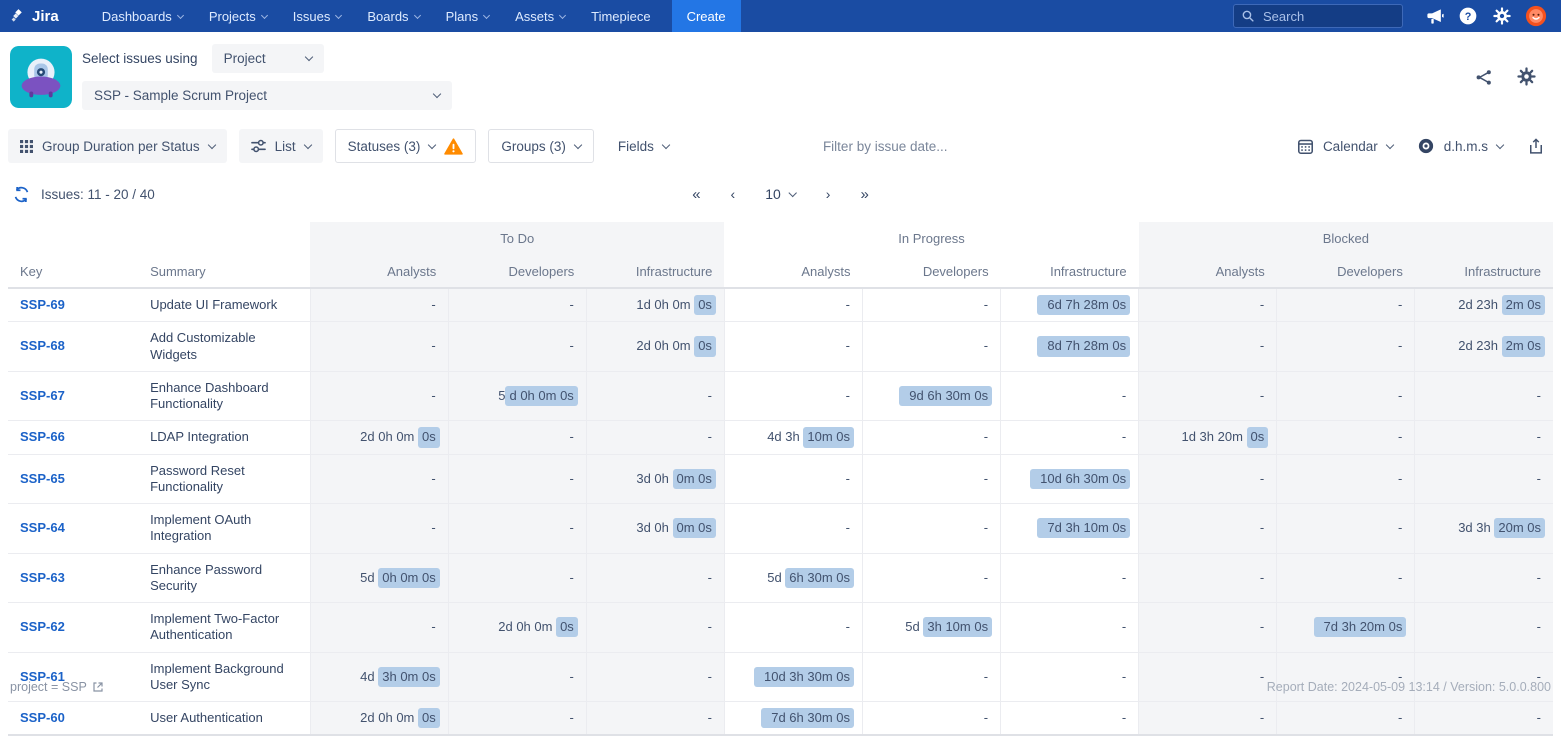  What do you see at coordinates (267, 58) in the screenshot?
I see `select-mode-dropdown: Project` at bounding box center [267, 58].